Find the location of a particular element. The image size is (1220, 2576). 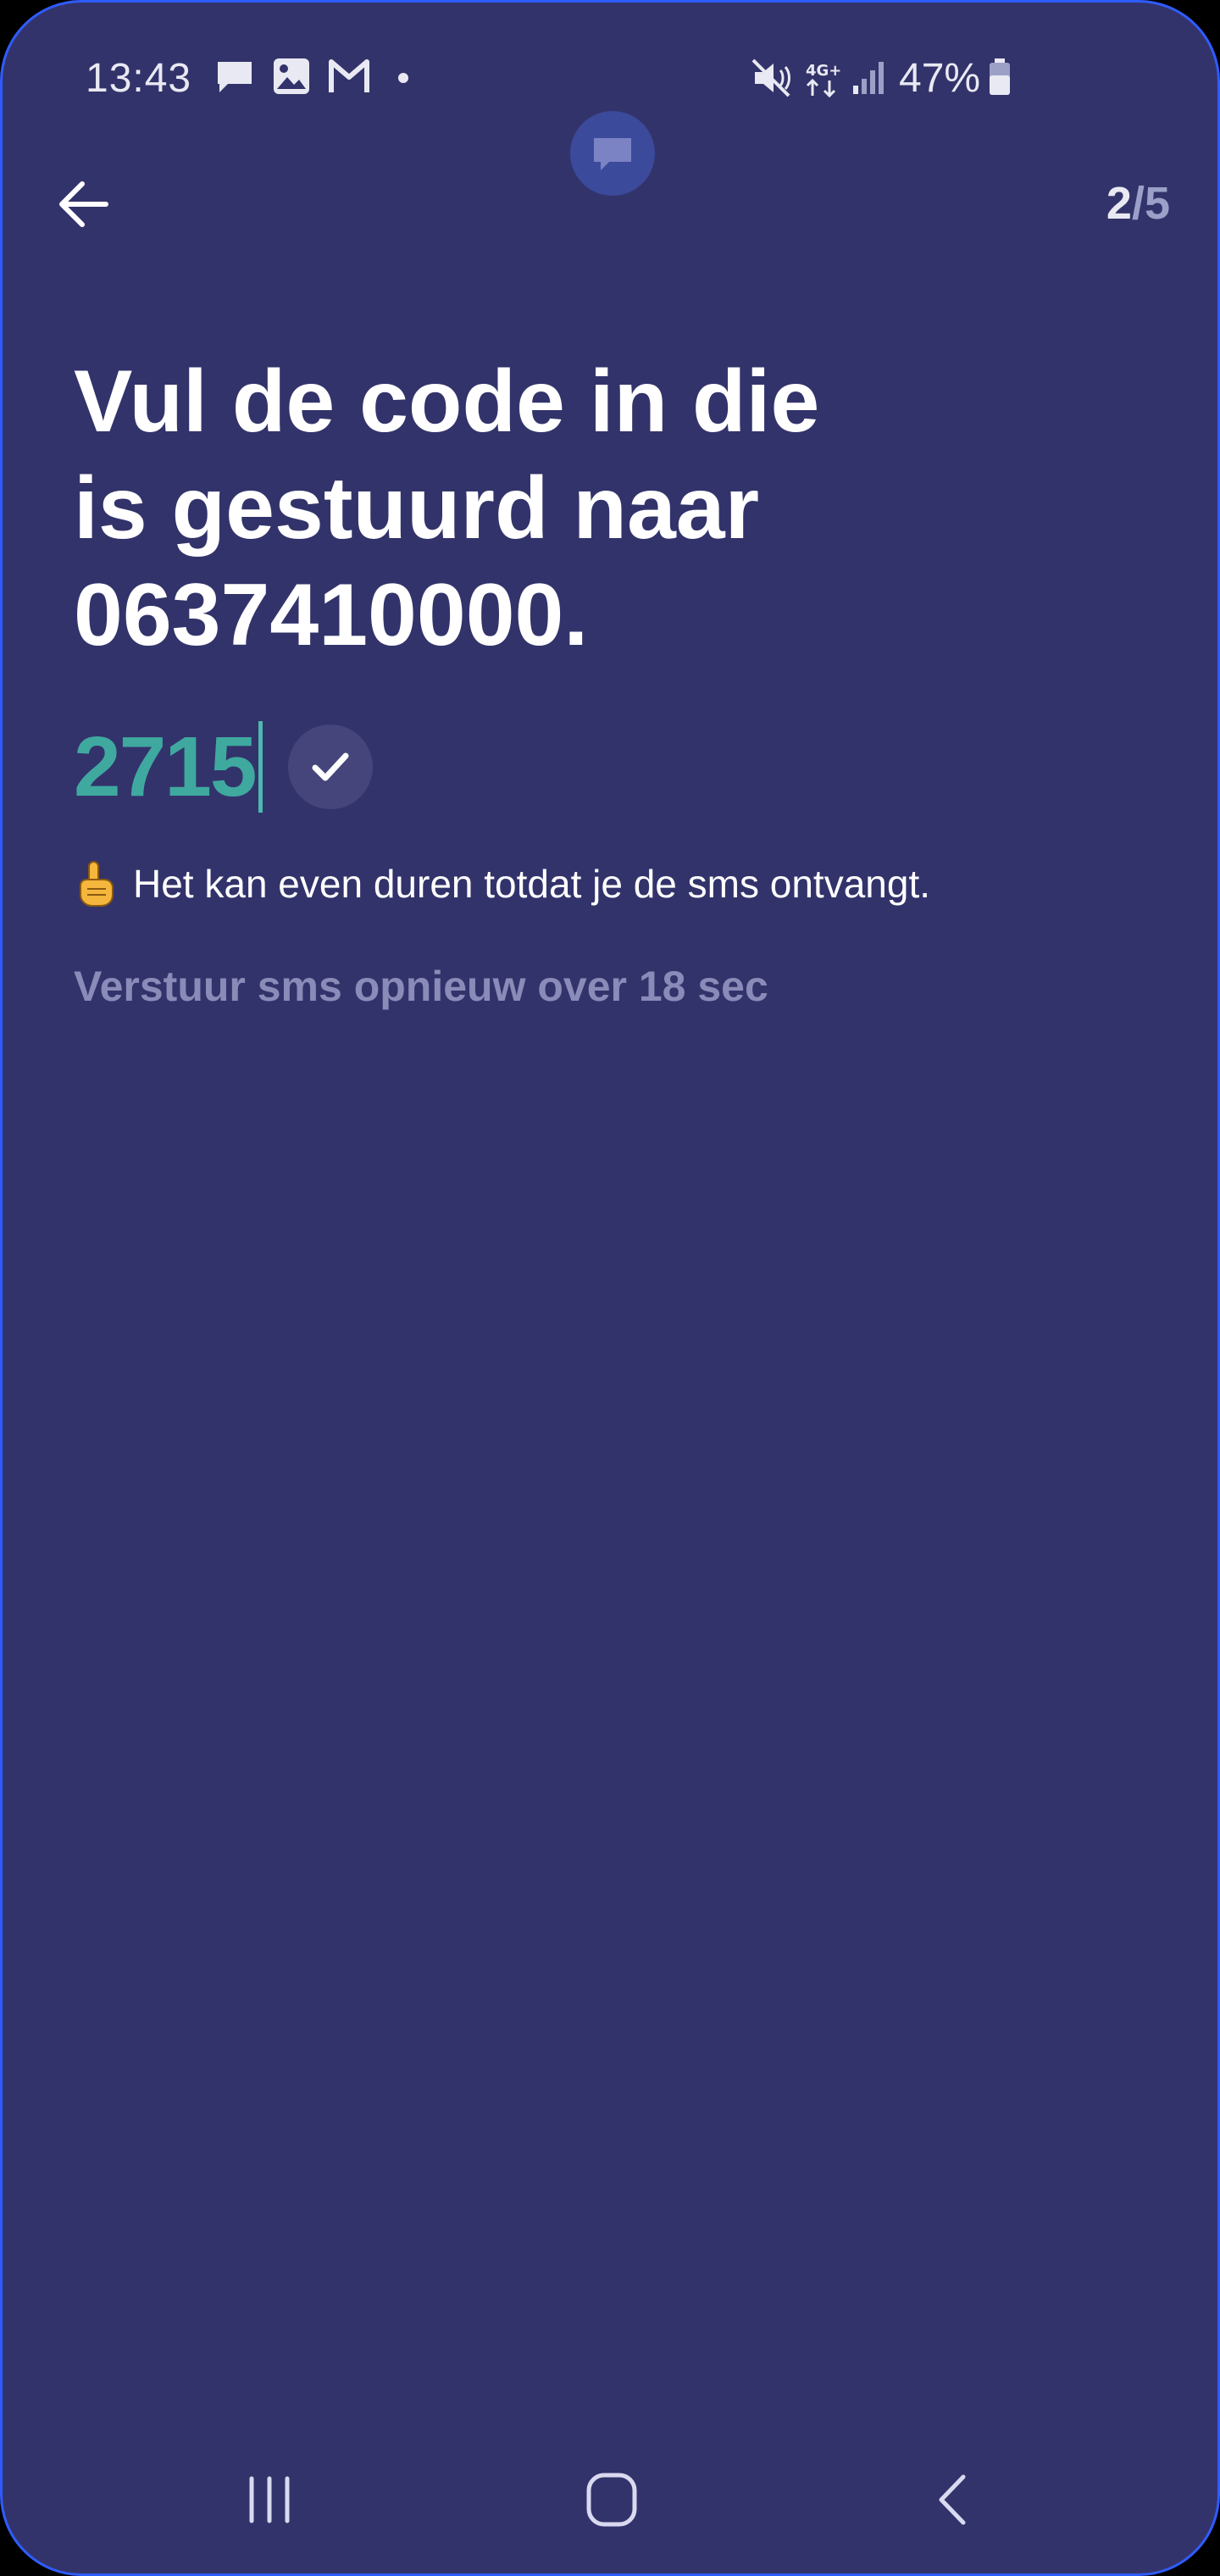

back-button is located at coordinates (85, 204).